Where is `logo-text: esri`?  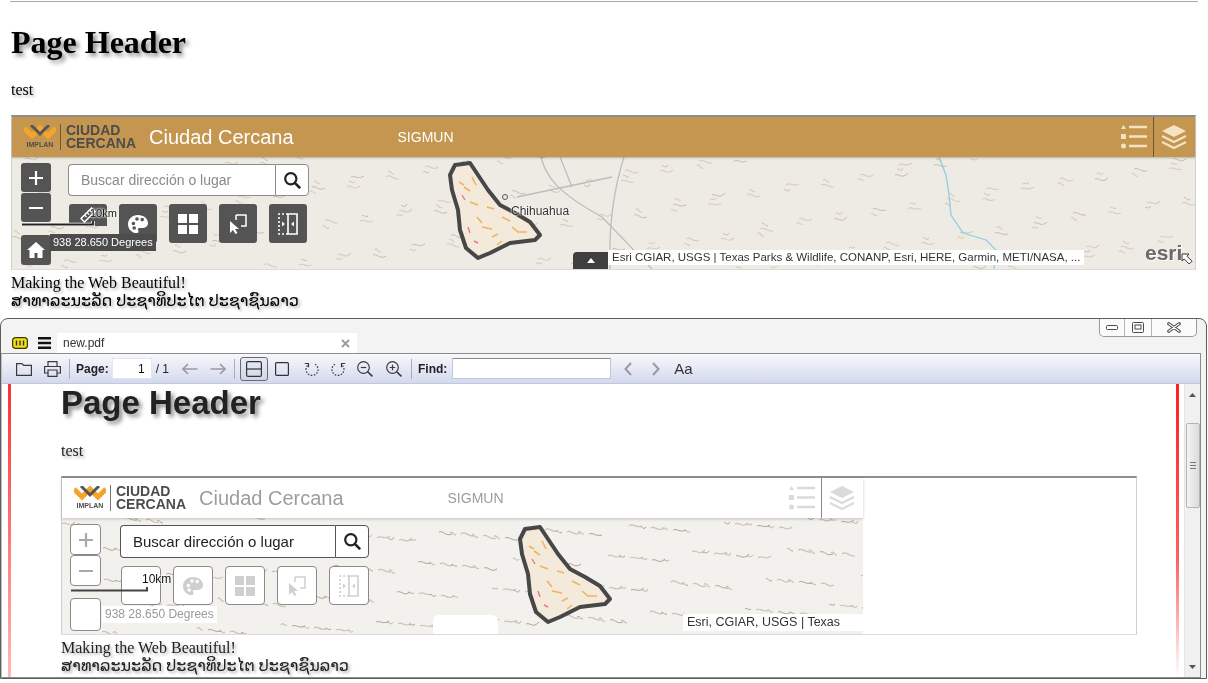 logo-text: esri is located at coordinates (1164, 253).